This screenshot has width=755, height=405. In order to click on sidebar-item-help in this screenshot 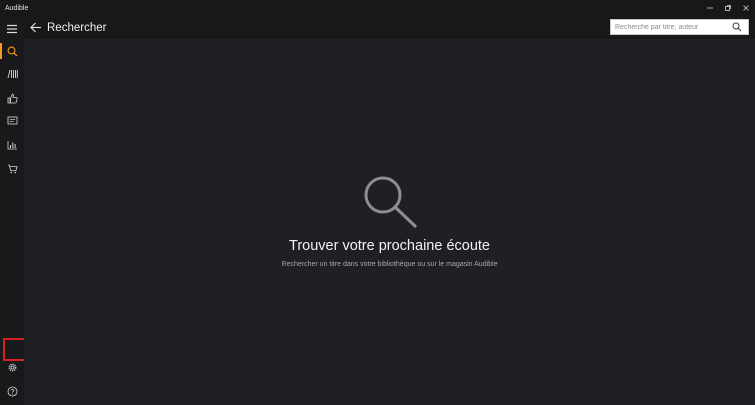, I will do `click(12, 391)`.